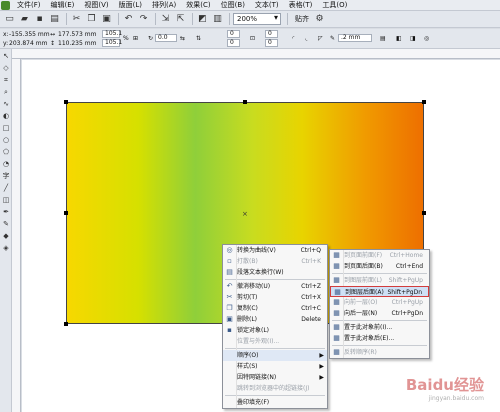  I want to click on submenu-item-forward-one: ▦ 向前一层(O) Ctrl+PgUp, so click(379, 302).